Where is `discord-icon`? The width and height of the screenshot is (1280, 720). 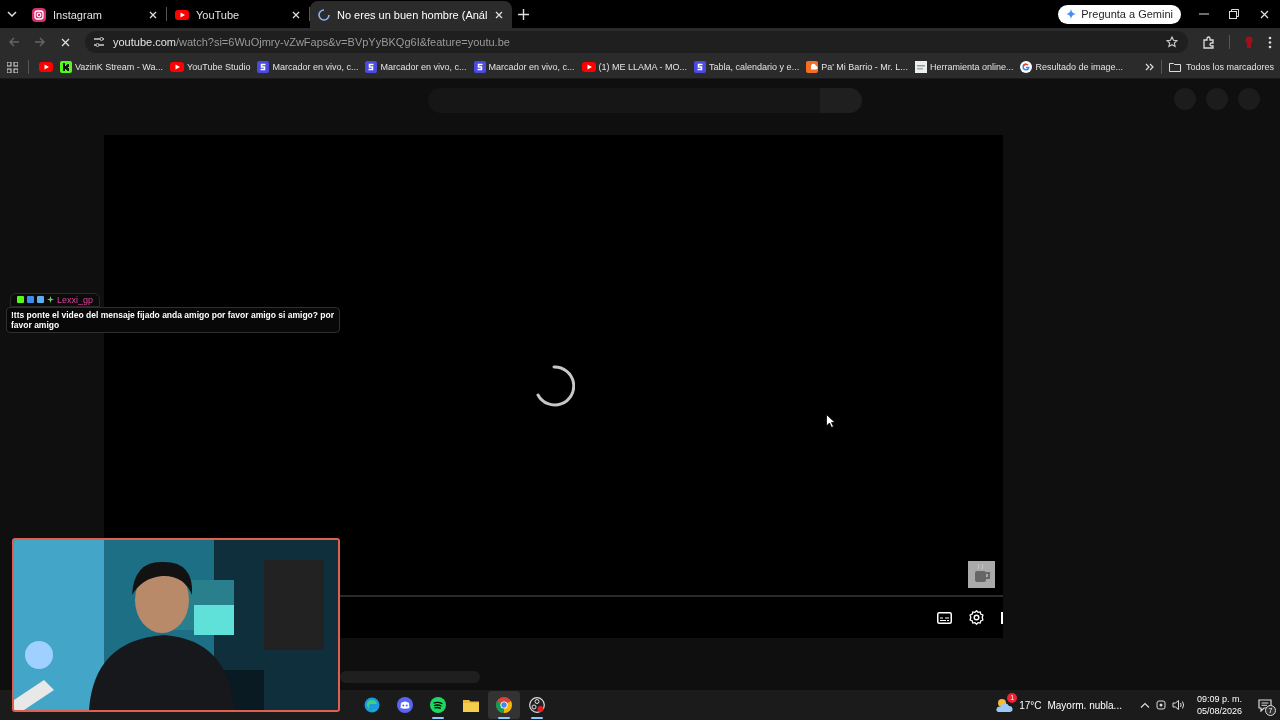 discord-icon is located at coordinates (405, 705).